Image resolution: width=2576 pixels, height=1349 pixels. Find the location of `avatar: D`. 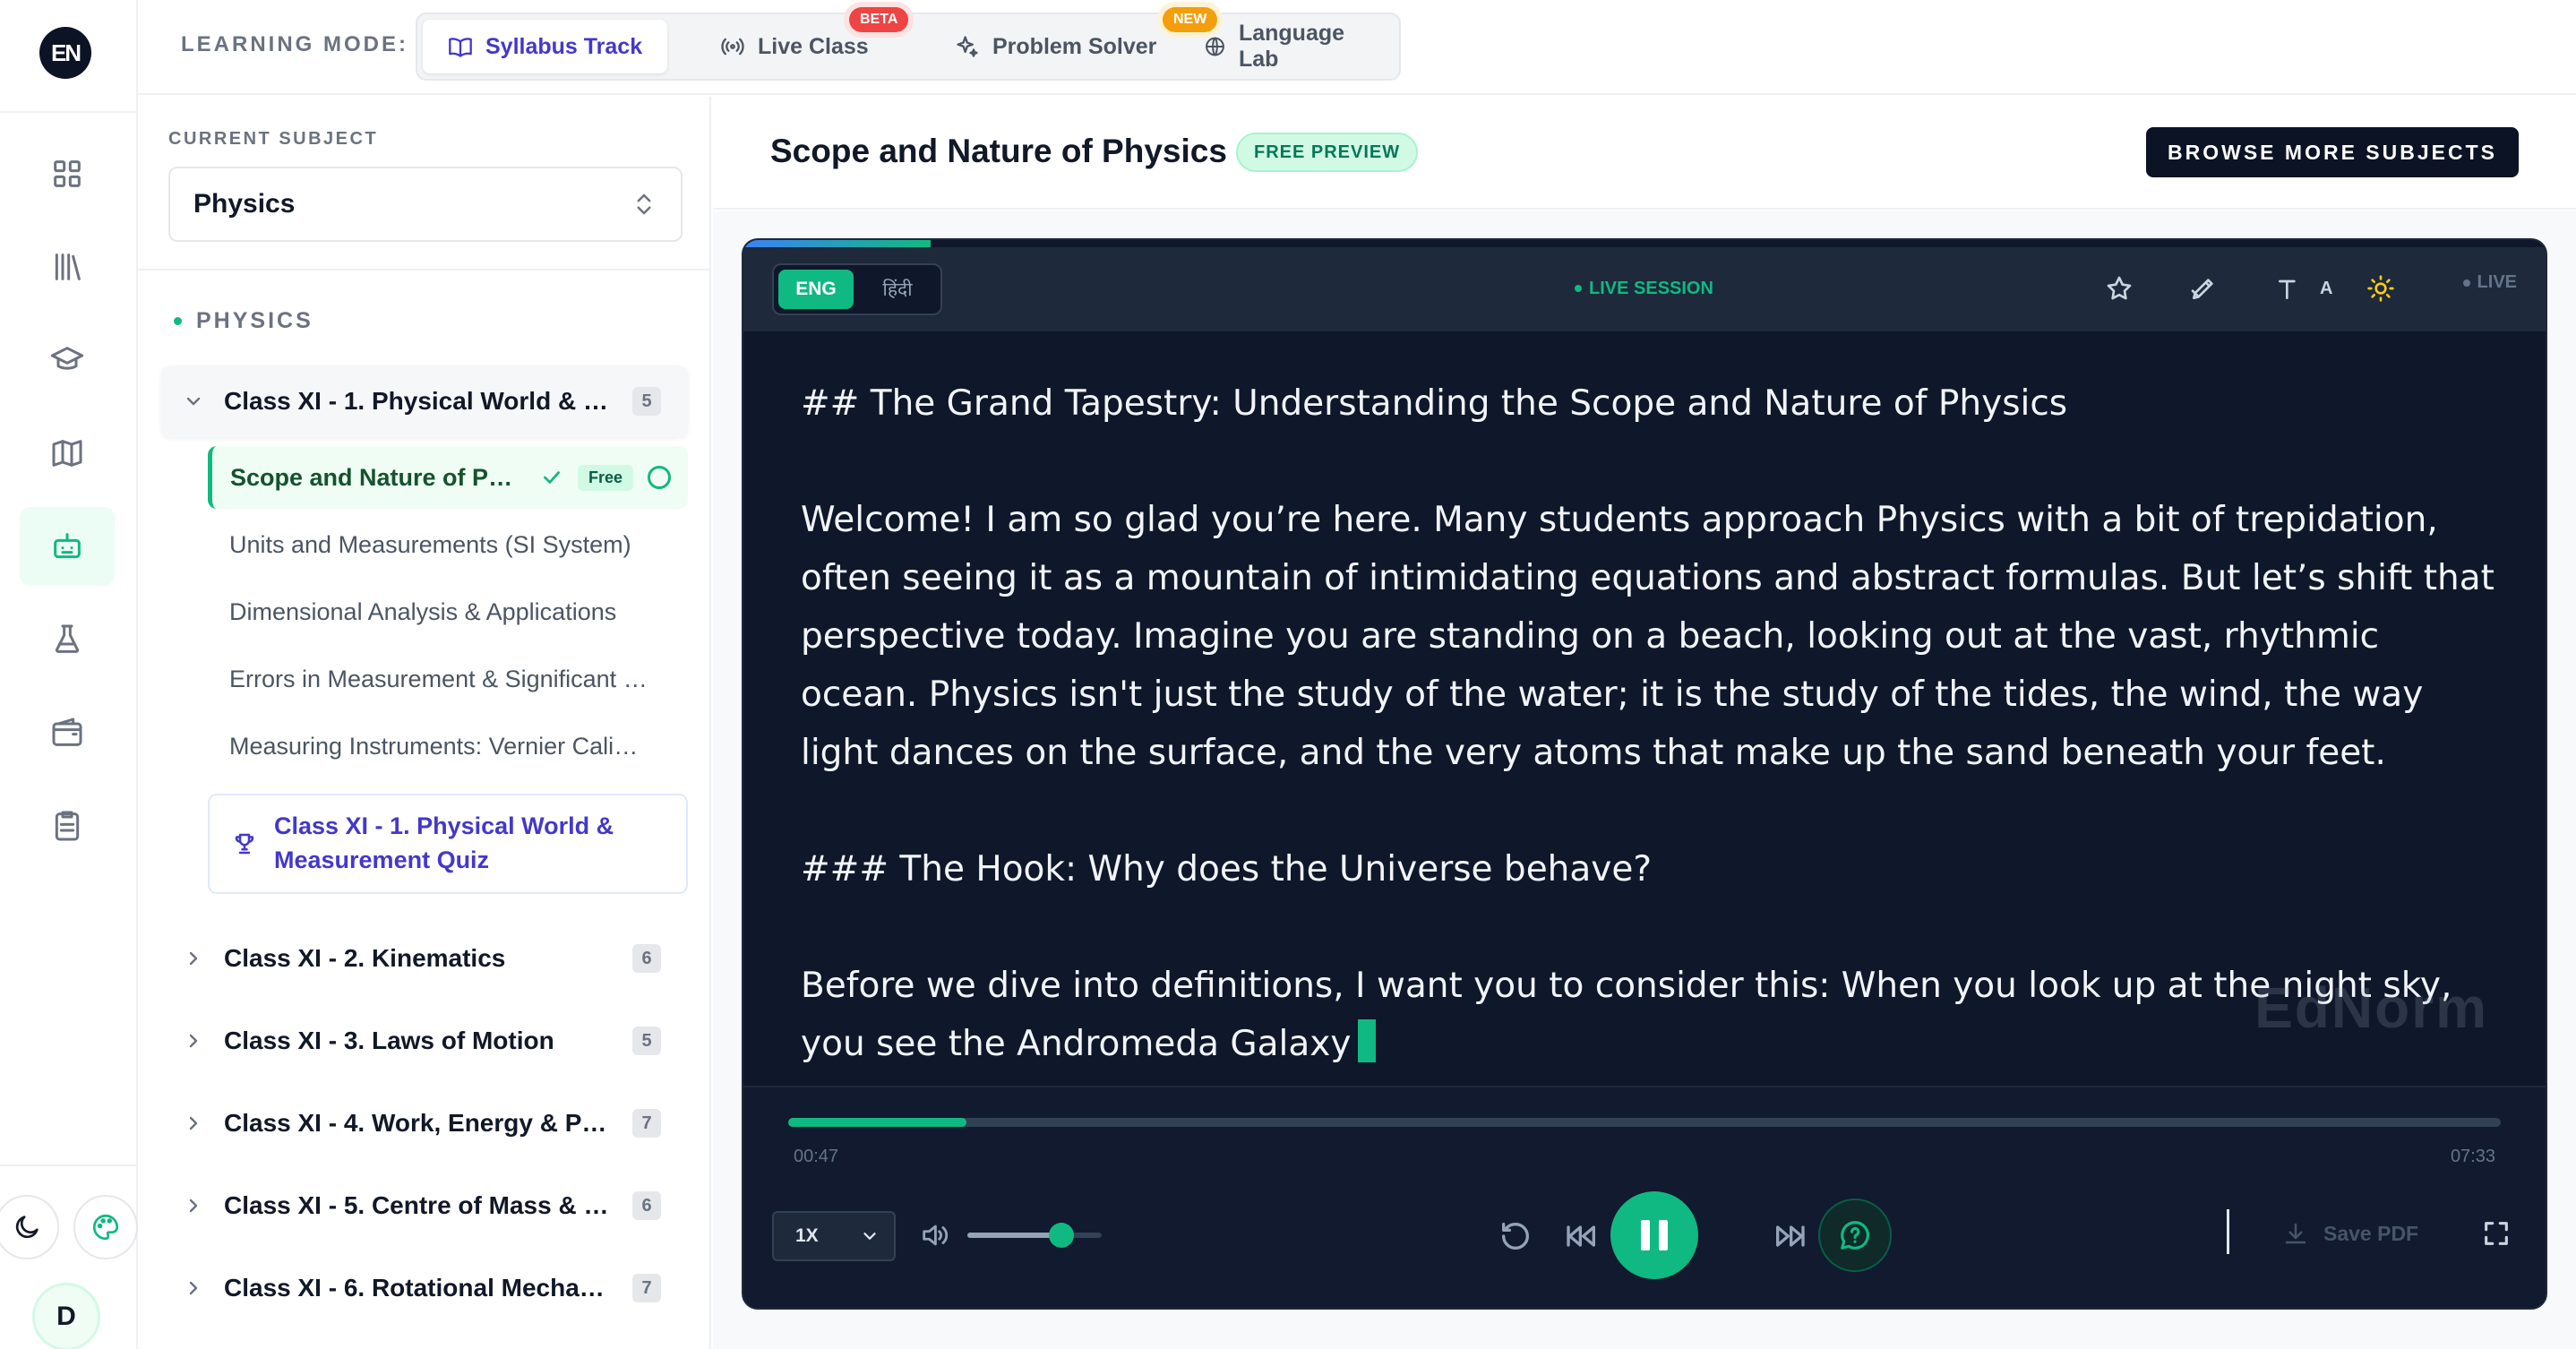

avatar: D is located at coordinates (66, 1316).